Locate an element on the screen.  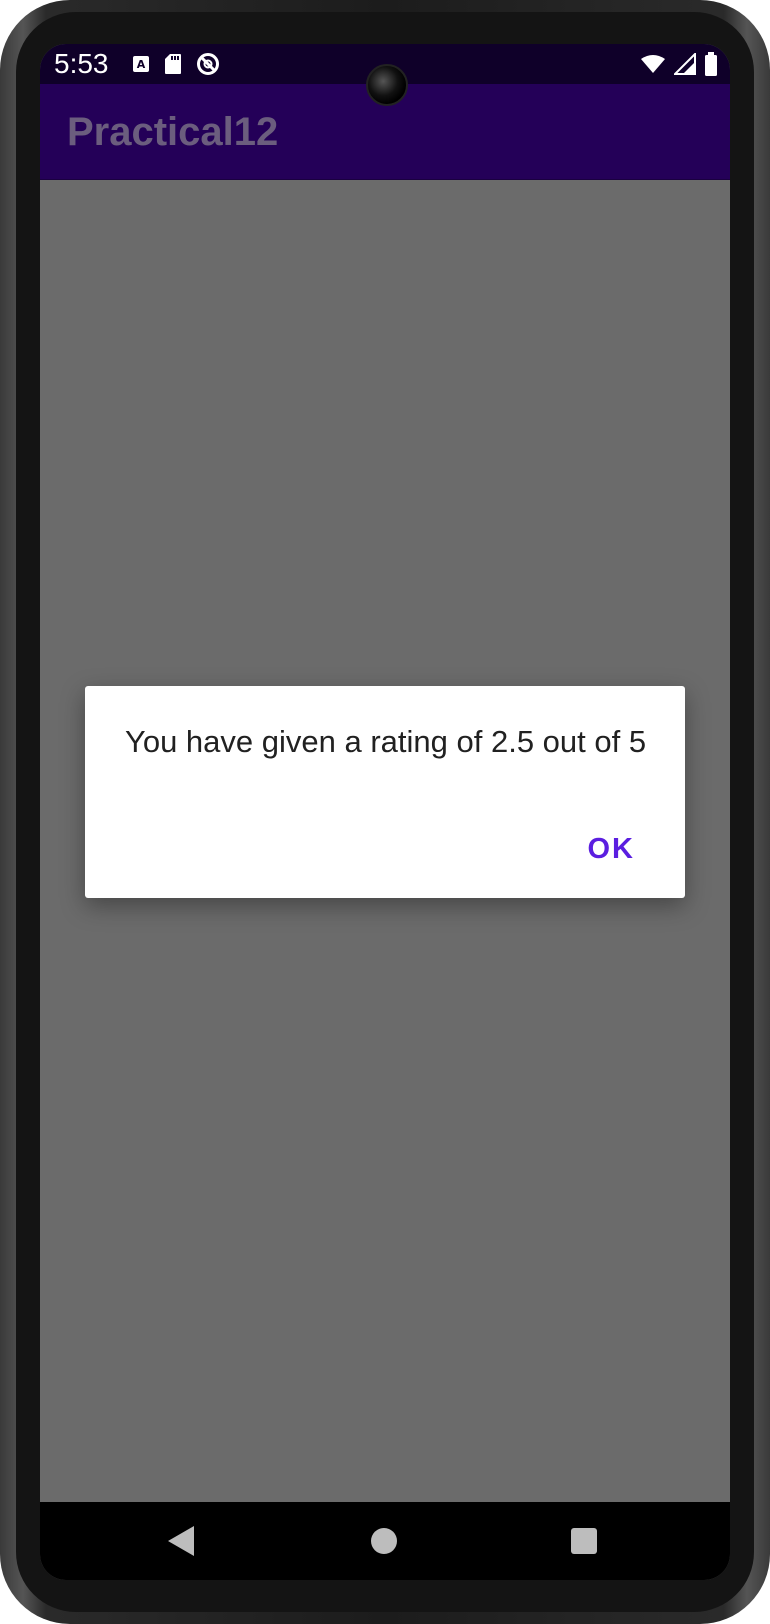
svg-text: A is located at coordinates (141, 64).